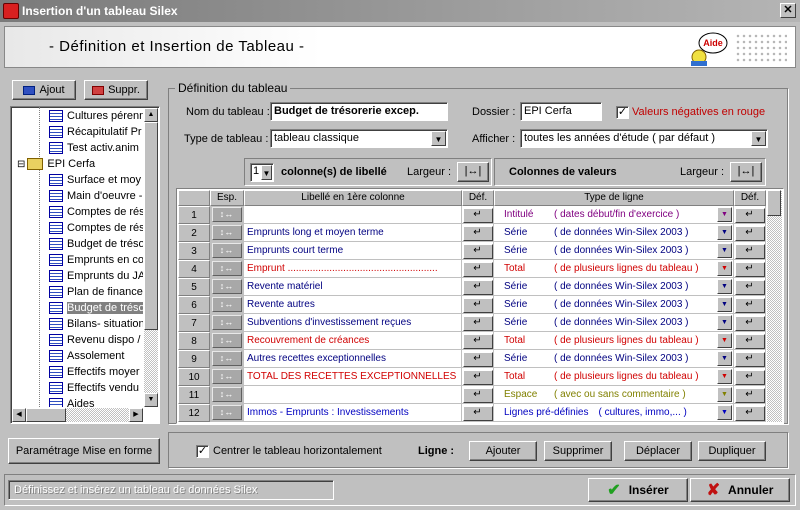  Describe the element at coordinates (732, 451) in the screenshot. I see `duplicate-line-button: Dupliquer` at that location.